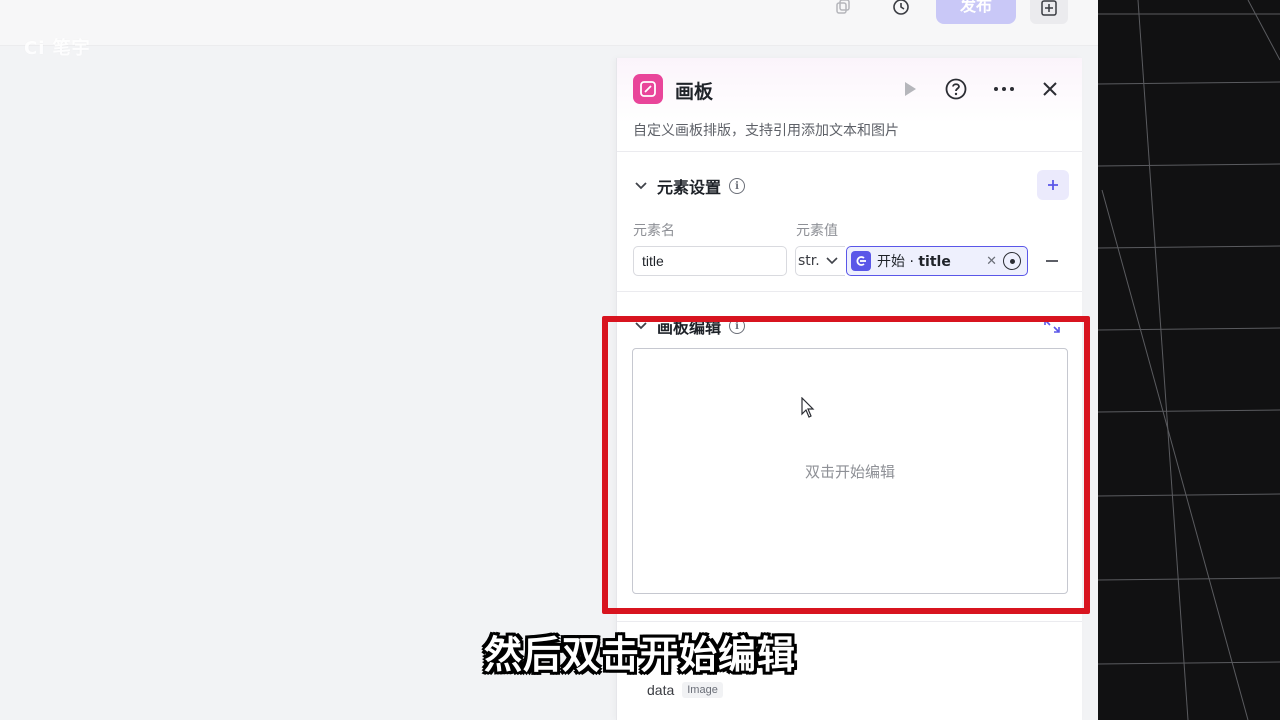 This screenshot has height=720, width=1280. Describe the element at coordinates (849, 222) in the screenshot. I see `element-settings-section: 元素设置 i 元素名 元素值 title str. 开始 · title ✕` at that location.